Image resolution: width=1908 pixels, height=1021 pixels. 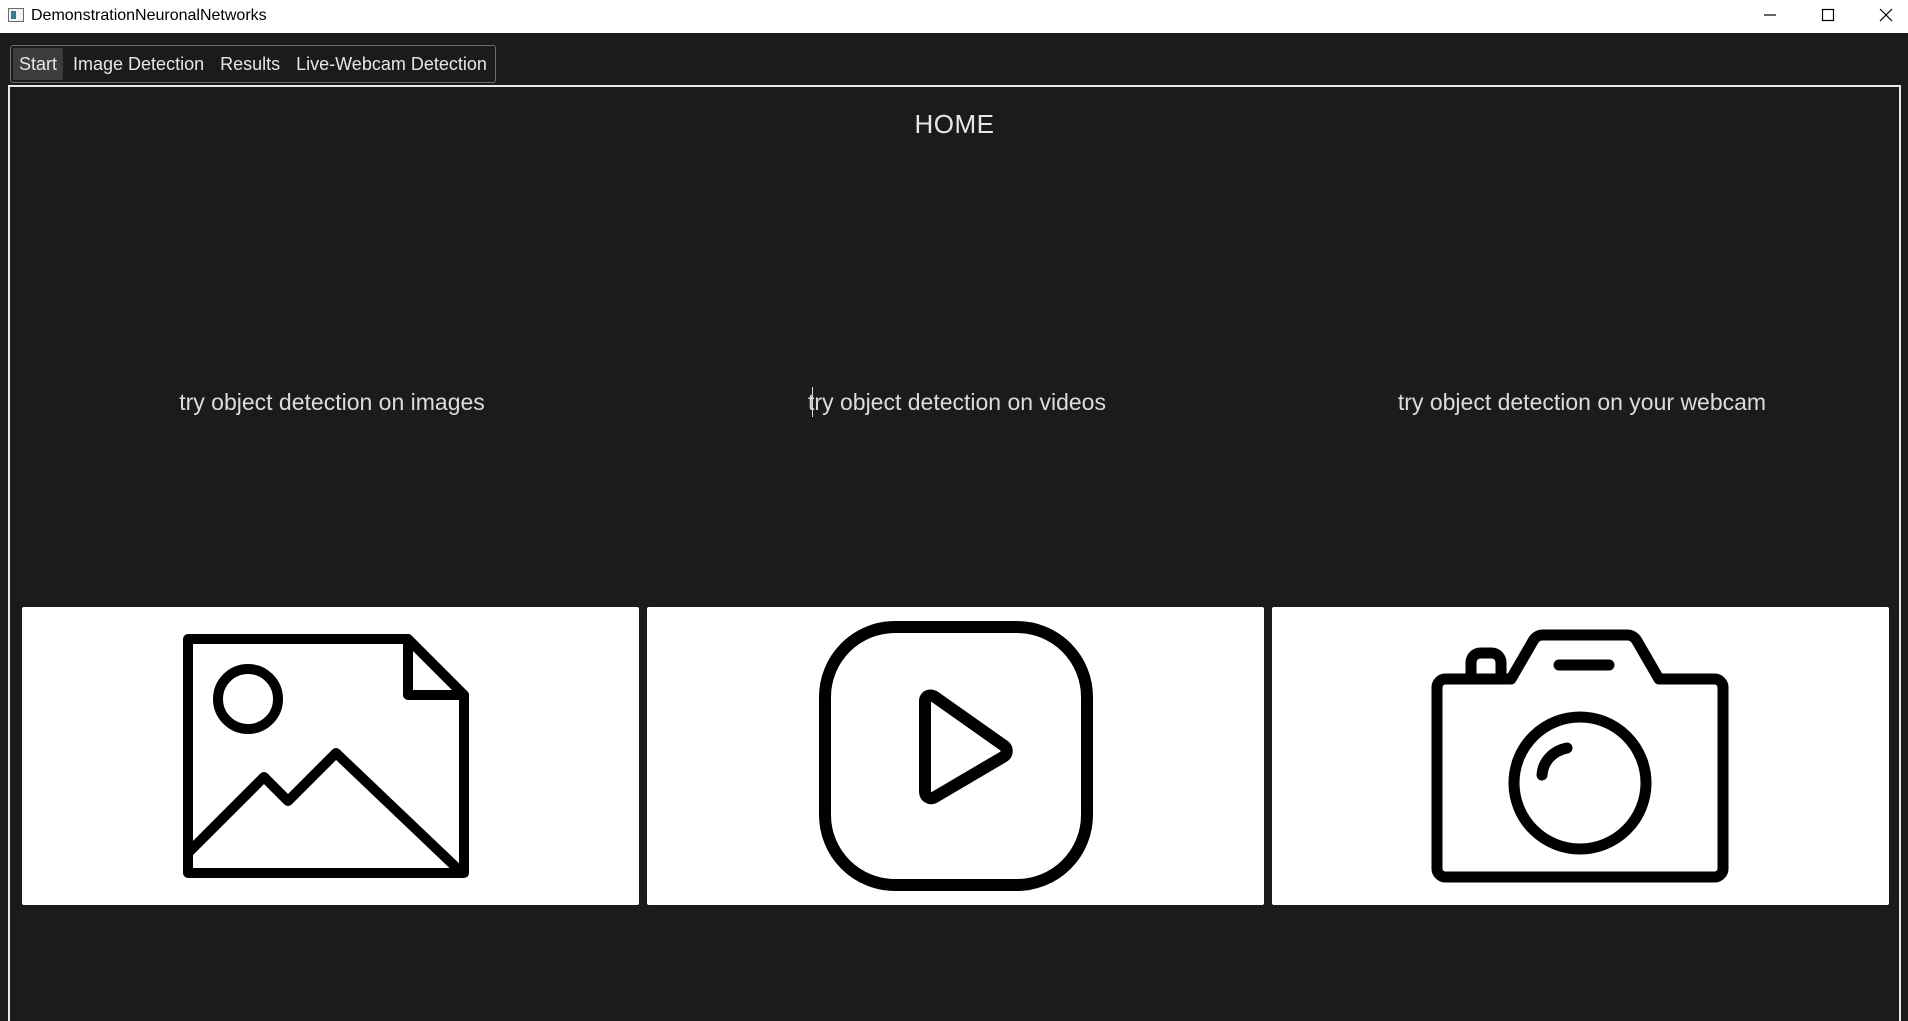 What do you see at coordinates (957, 402) in the screenshot?
I see `videos-option-label: try object detection on videos` at bounding box center [957, 402].